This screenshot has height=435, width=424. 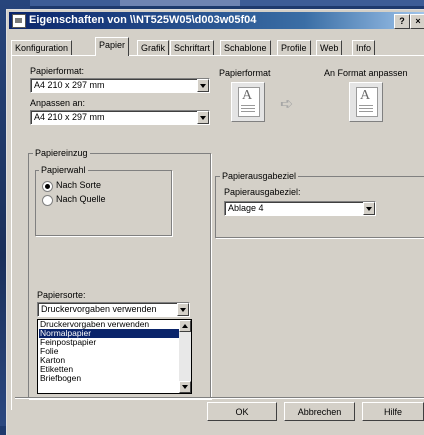 I want to click on arrow-right-icon: ➪, so click(x=287, y=104).